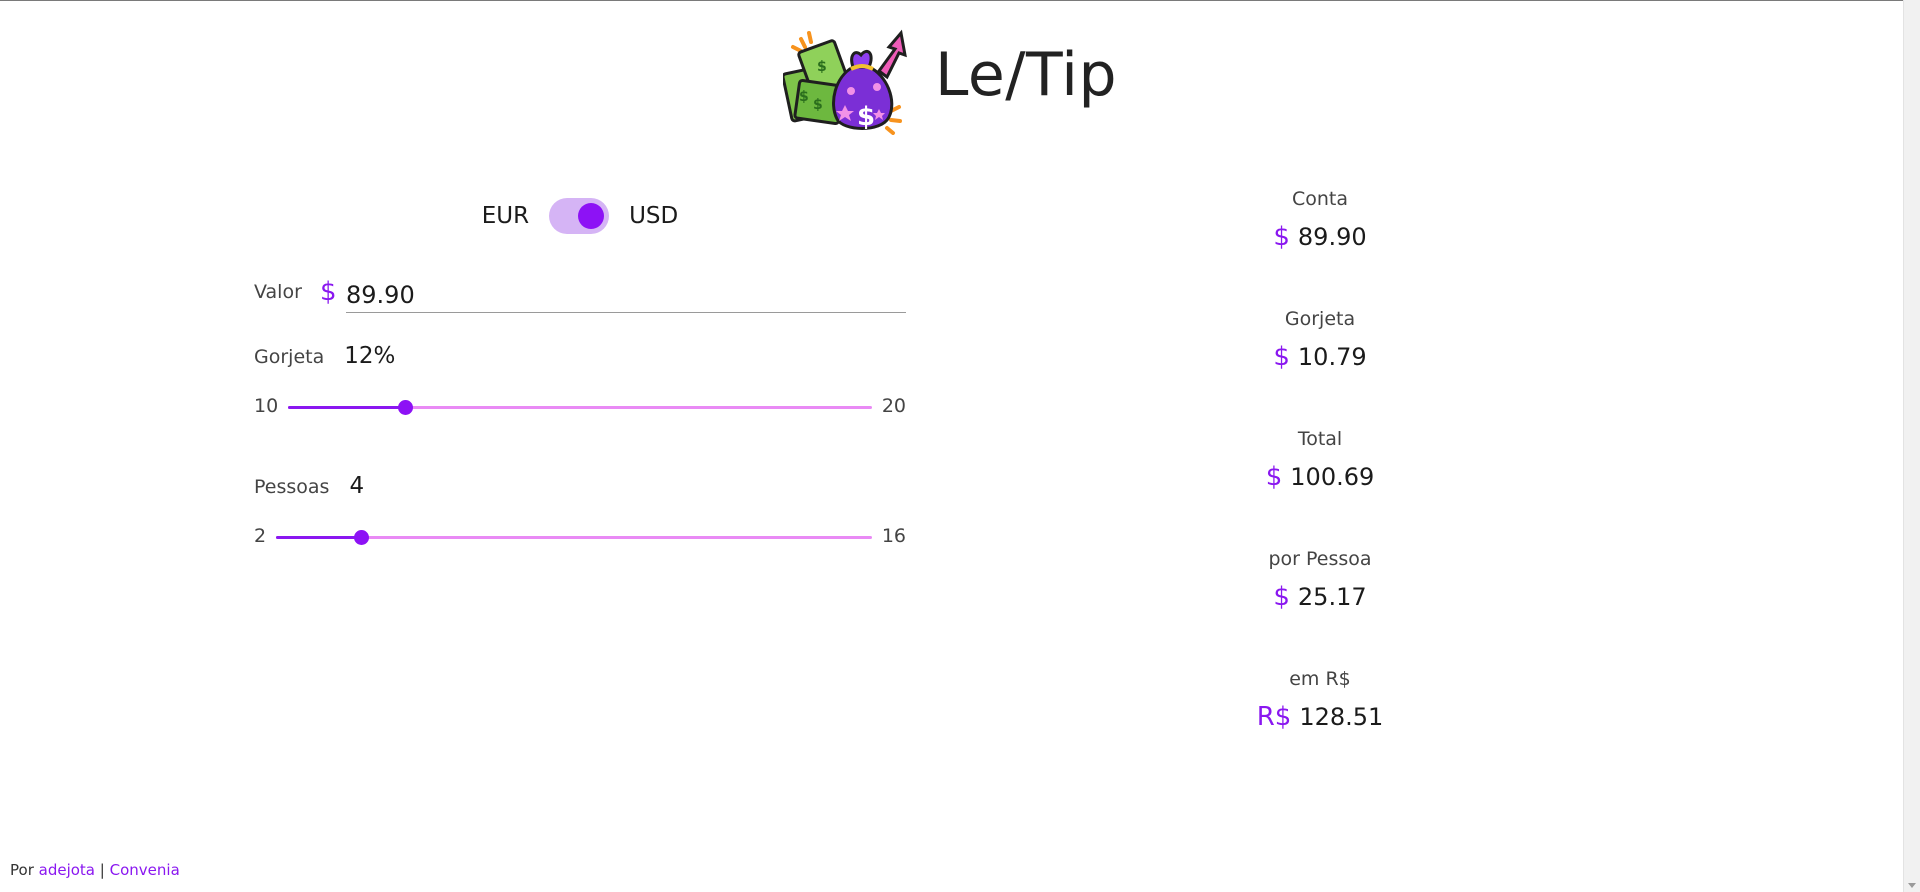 The width and height of the screenshot is (1920, 892). I want to click on gorjeta-max: 20, so click(893, 406).